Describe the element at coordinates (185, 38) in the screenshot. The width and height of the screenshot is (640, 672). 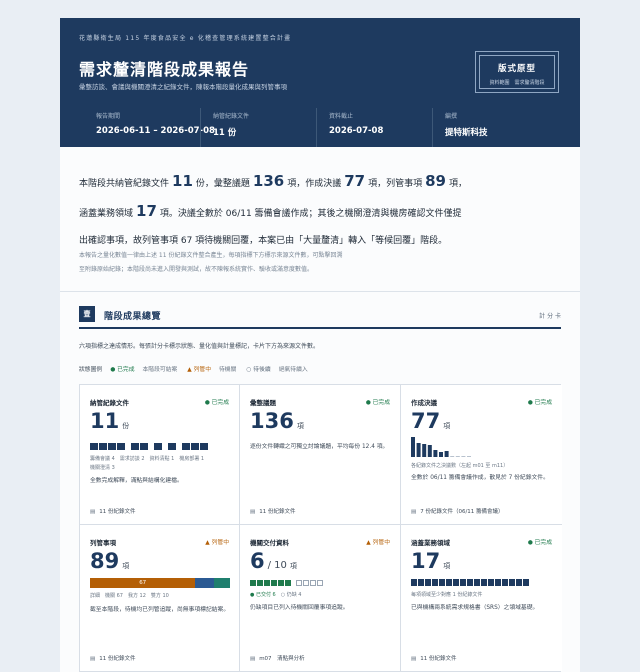
I see `org-line: 花蓮縣衛生局 115 年度食品安全 e 化稽查管理系統建置整合計畫` at that location.